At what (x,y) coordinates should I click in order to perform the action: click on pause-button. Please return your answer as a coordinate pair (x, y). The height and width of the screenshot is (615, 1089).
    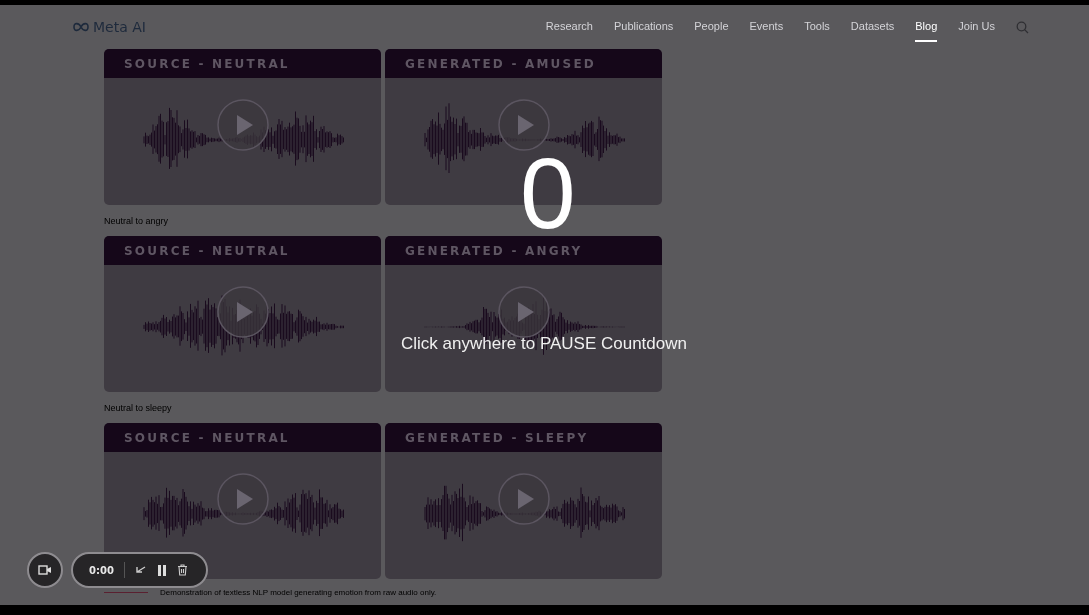
    Looking at the image, I should click on (161, 570).